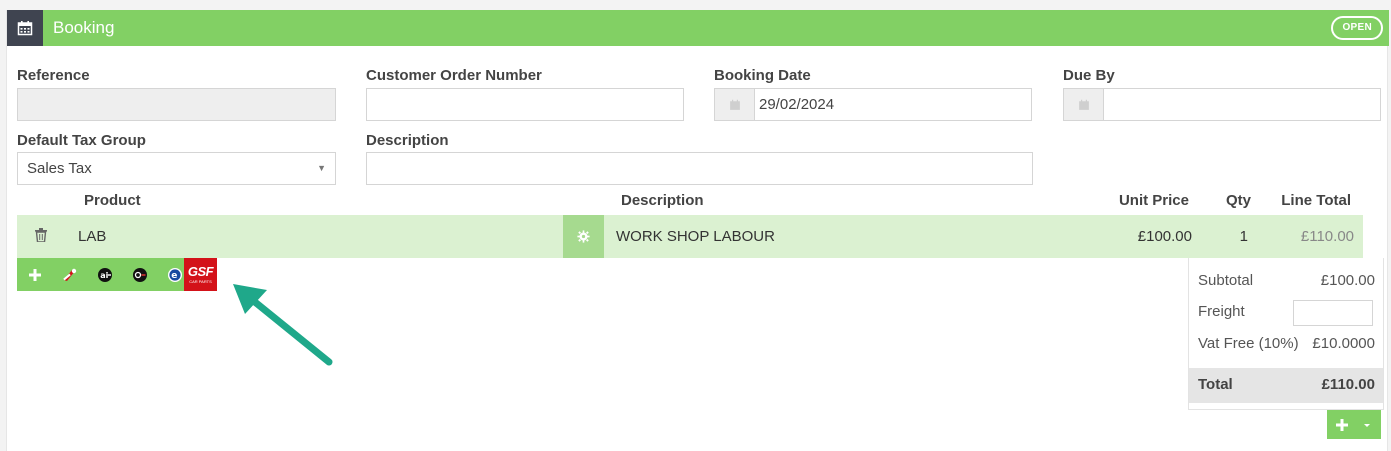 This screenshot has height=451, width=1391. What do you see at coordinates (1238, 200) in the screenshot?
I see `col-qty: Qty` at bounding box center [1238, 200].